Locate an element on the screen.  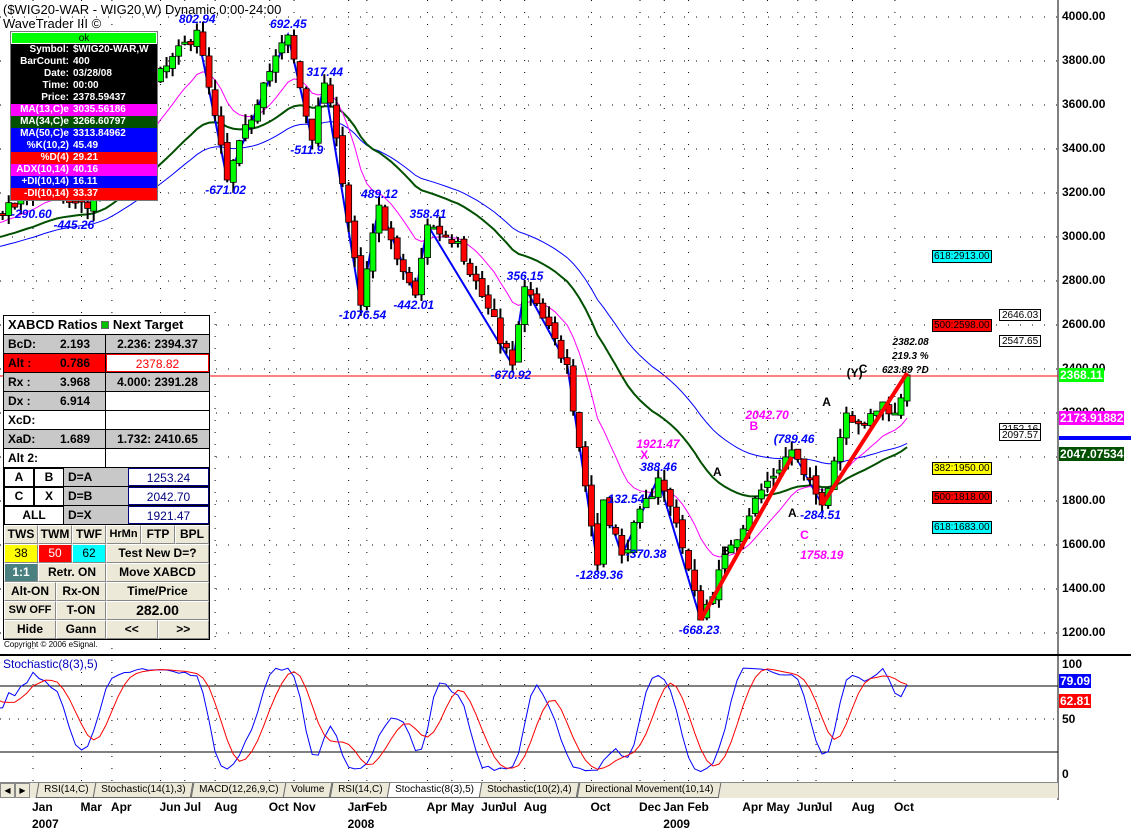
swing-label: -290.60 is located at coordinates (31, 214).